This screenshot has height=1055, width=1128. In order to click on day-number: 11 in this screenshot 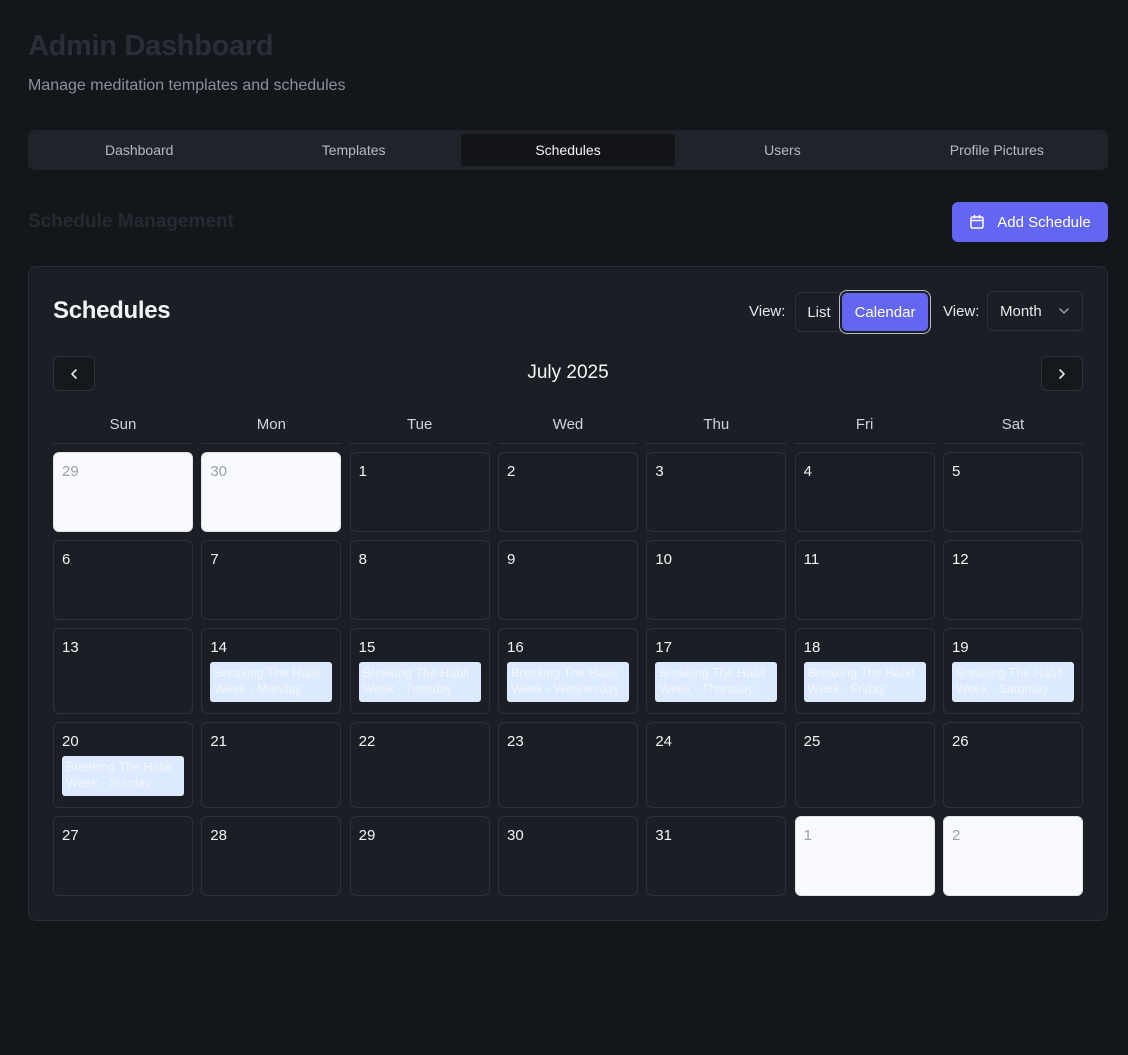, I will do `click(811, 559)`.